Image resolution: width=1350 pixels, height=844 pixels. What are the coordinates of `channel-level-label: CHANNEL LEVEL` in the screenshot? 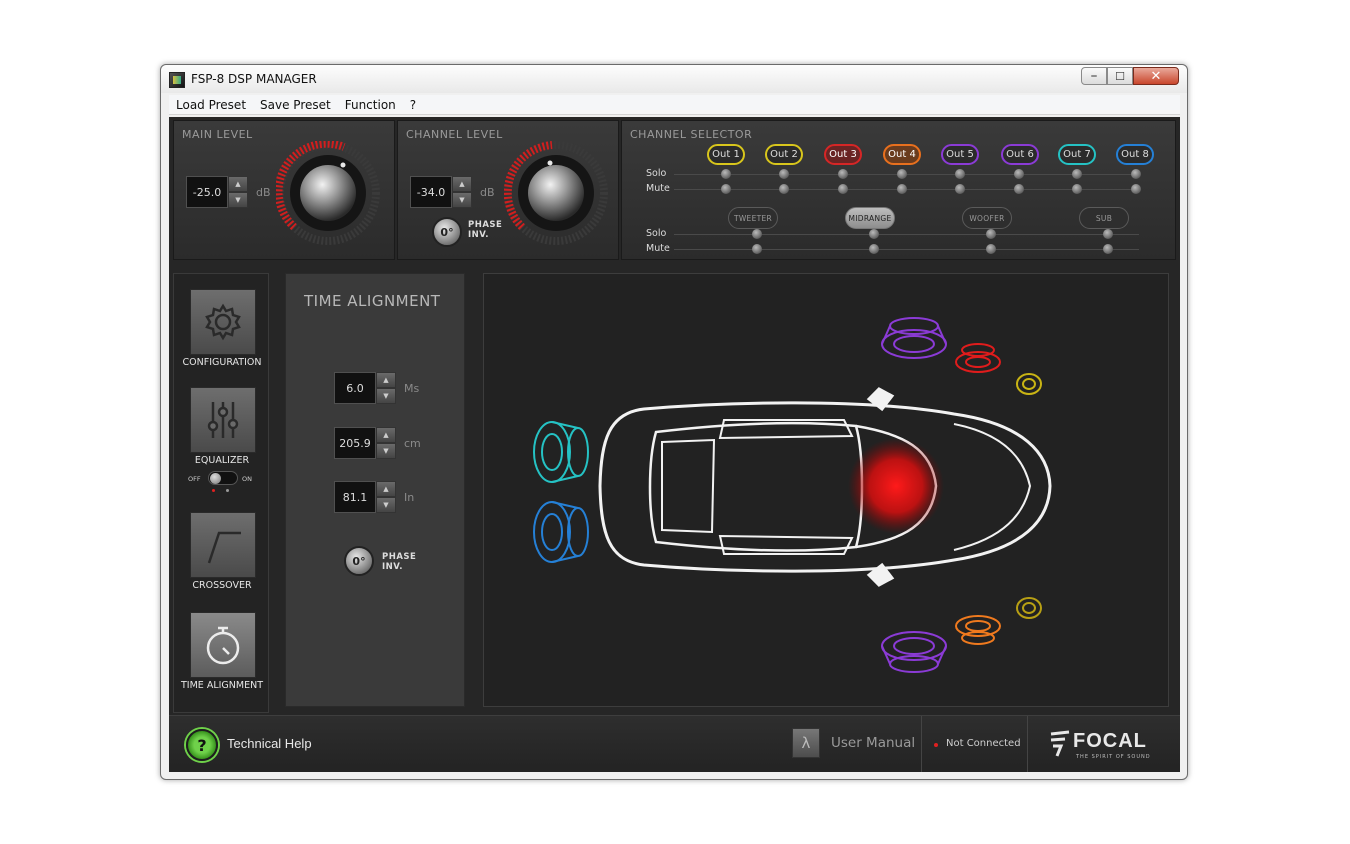 It's located at (454, 134).